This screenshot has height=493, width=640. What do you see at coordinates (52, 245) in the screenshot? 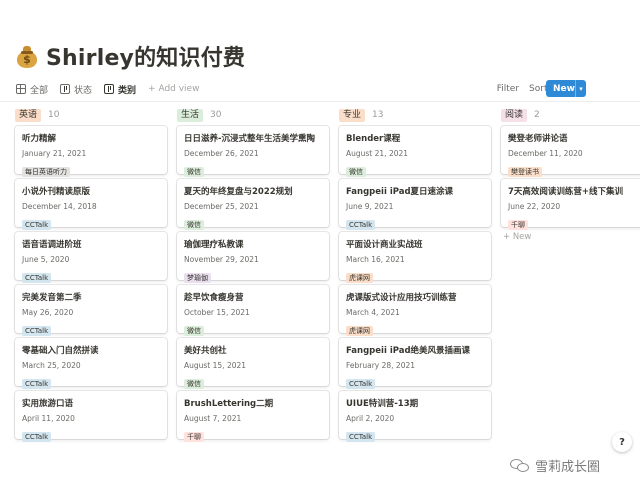
I see `card-title: 语音语调进阶班` at bounding box center [52, 245].